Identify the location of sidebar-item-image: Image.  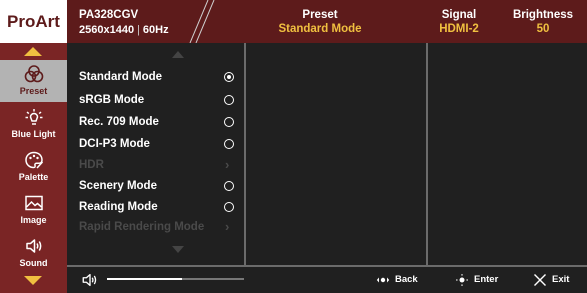
(33, 210).